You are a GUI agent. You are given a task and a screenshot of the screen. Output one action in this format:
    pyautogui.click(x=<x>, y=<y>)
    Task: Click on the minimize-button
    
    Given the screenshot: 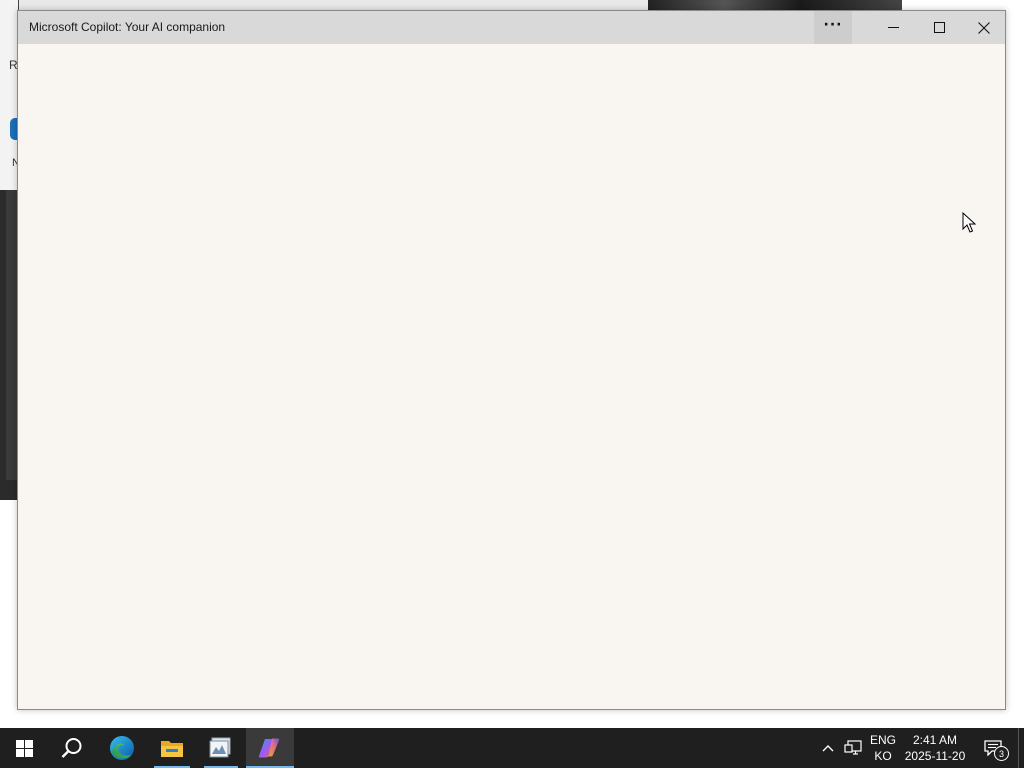 What is the action you would take?
    pyautogui.click(x=893, y=27)
    